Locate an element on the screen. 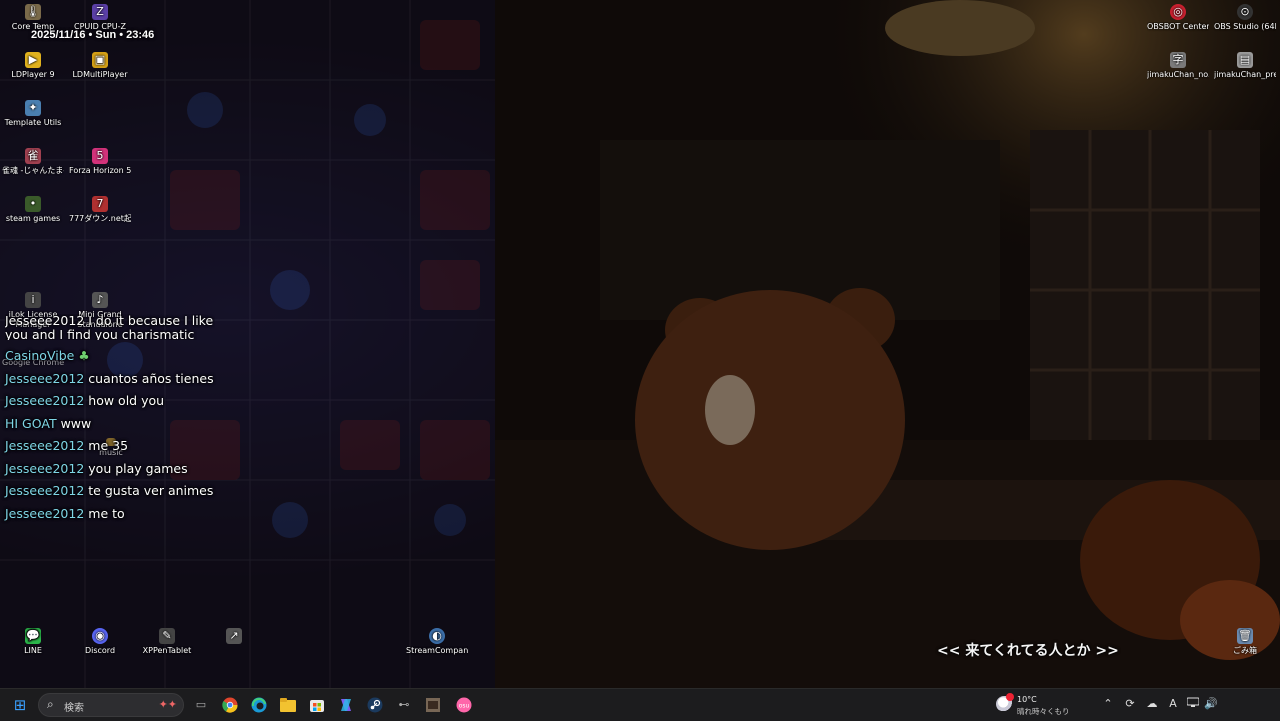 The image size is (1280, 721). weather-badge-icon is located at coordinates (1010, 697).